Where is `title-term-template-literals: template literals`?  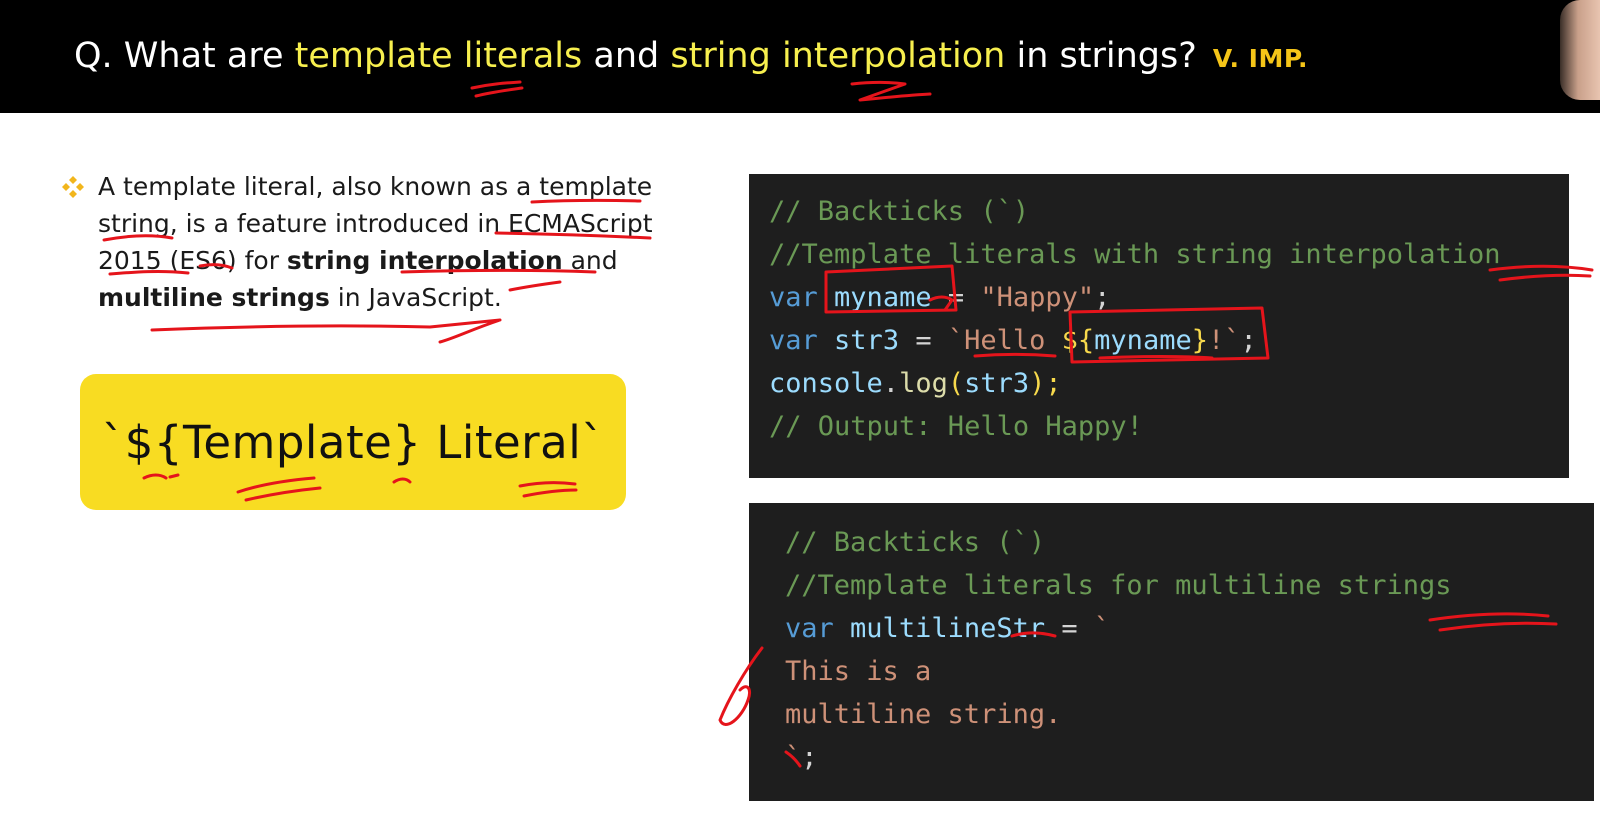 title-term-template-literals: template literals is located at coordinates (438, 56).